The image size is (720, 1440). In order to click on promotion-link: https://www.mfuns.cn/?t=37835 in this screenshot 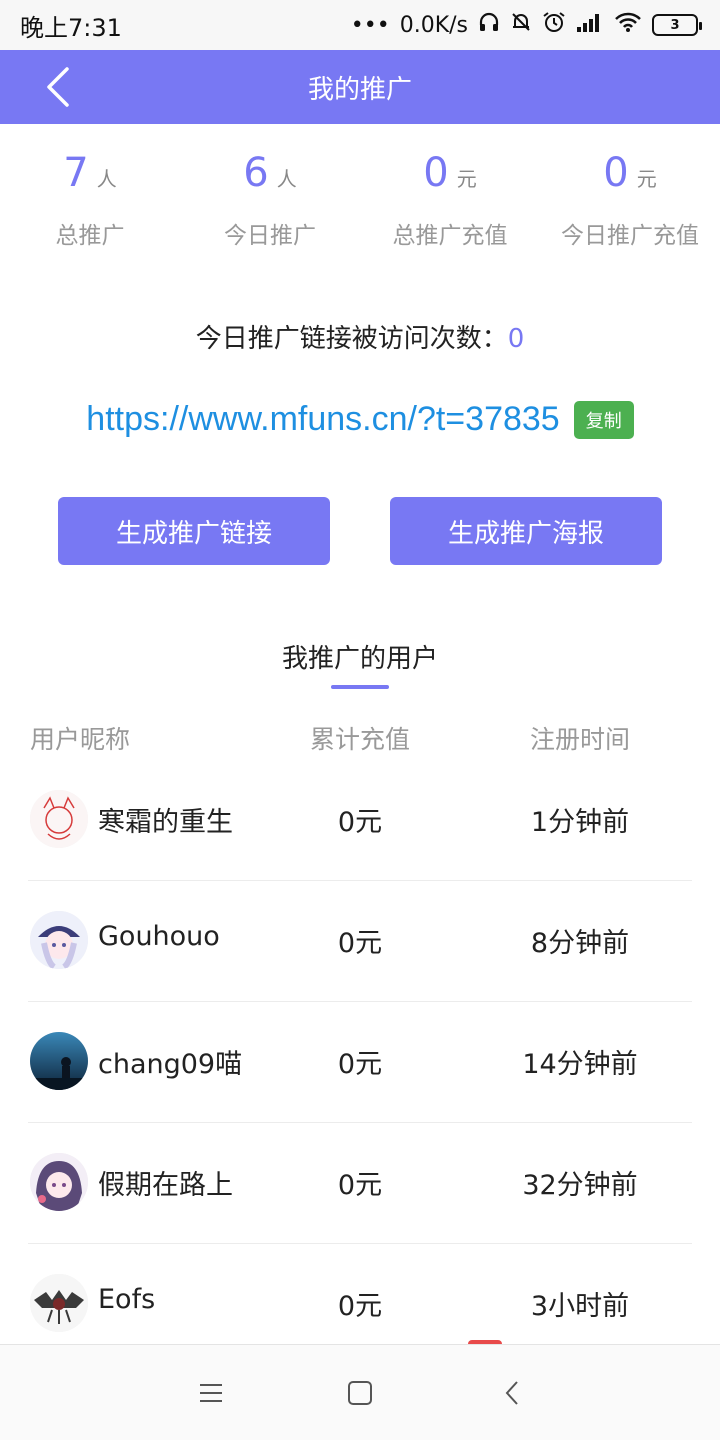, I will do `click(322, 419)`.